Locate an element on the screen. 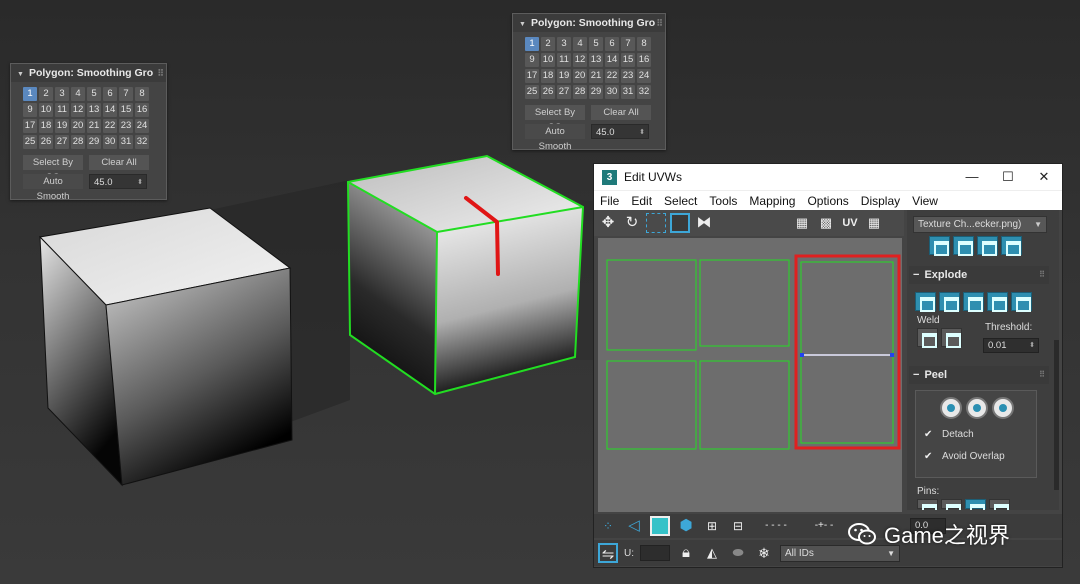 This screenshot has width=1080, height=584. pin-edge-icon is located at coordinates (999, 504).